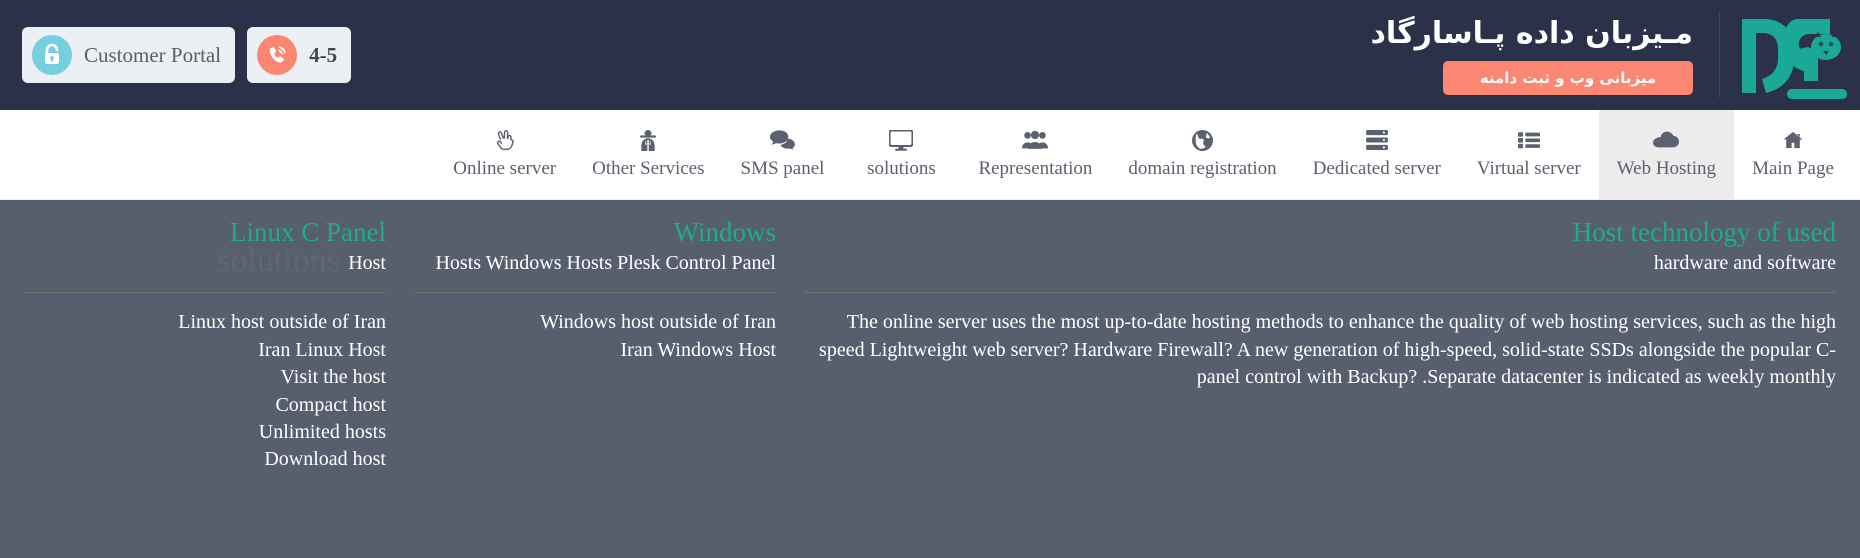 The image size is (1860, 558). I want to click on phone-button: 4-5, so click(299, 55).